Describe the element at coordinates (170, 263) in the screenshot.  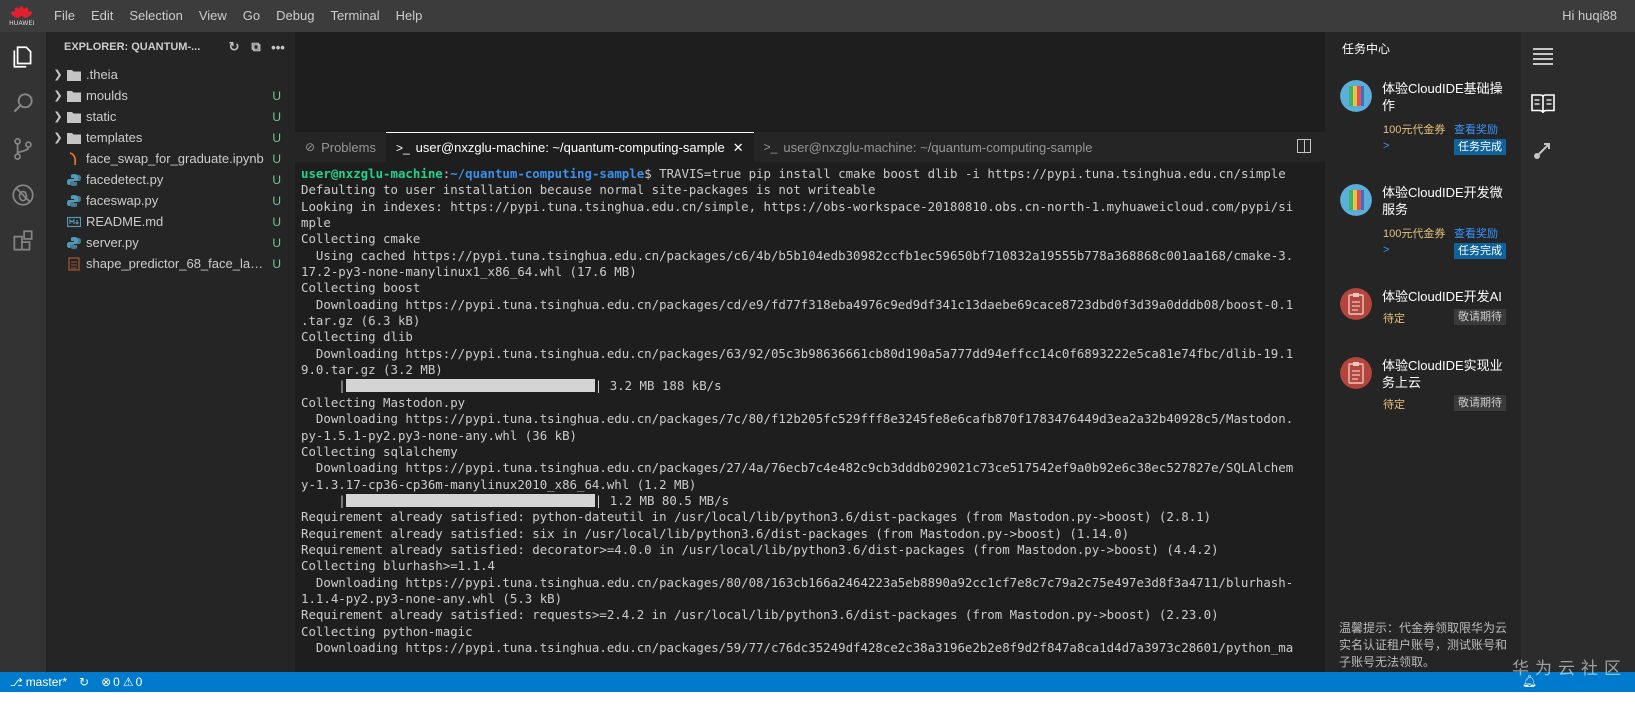
I see `file-item: shape_predictor_68_face_land... U` at that location.